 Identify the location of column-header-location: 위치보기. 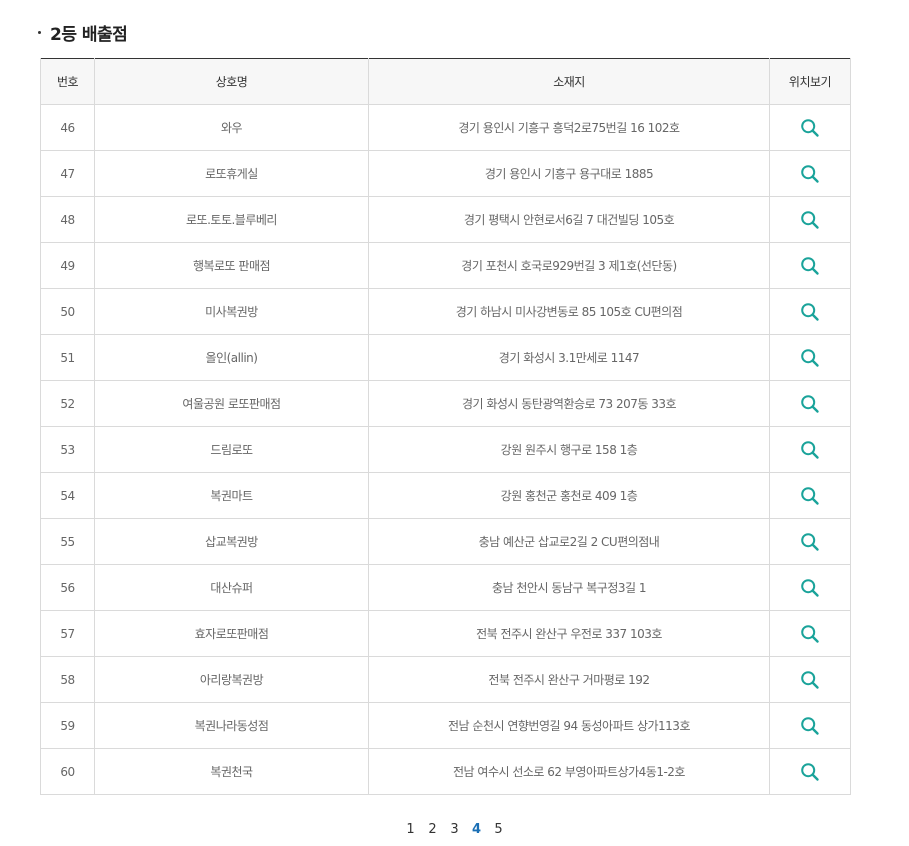
(810, 81).